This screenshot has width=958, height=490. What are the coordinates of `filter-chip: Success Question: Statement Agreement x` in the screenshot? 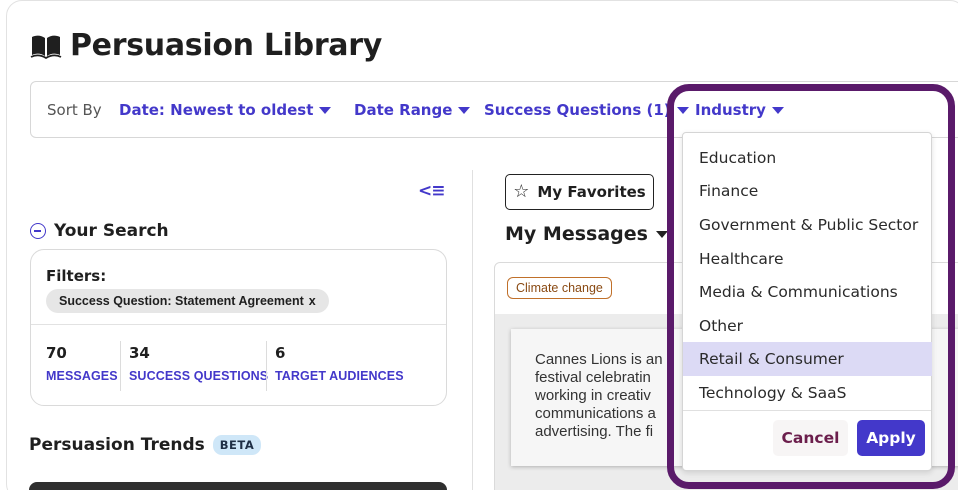 It's located at (187, 301).